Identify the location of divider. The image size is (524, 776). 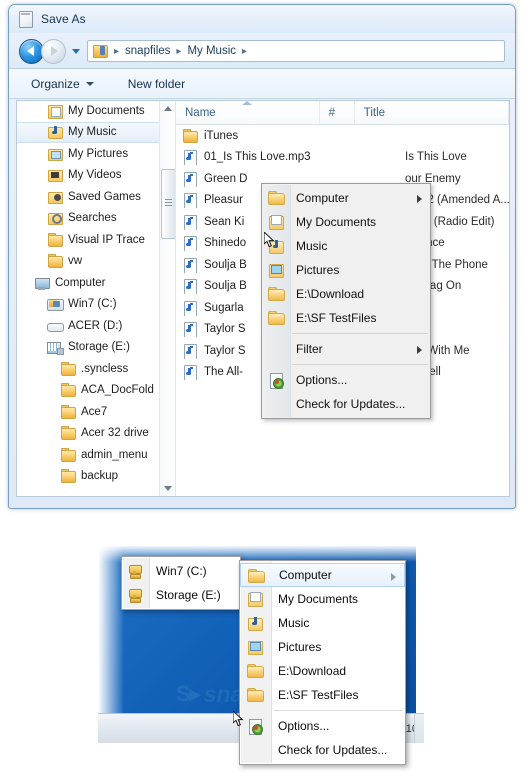
(262, 98).